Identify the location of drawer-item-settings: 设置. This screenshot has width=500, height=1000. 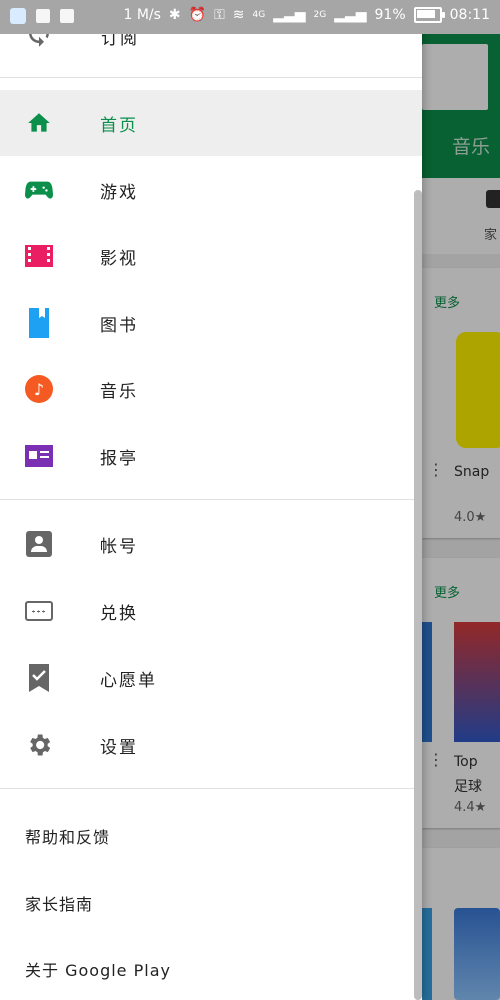
(211, 745).